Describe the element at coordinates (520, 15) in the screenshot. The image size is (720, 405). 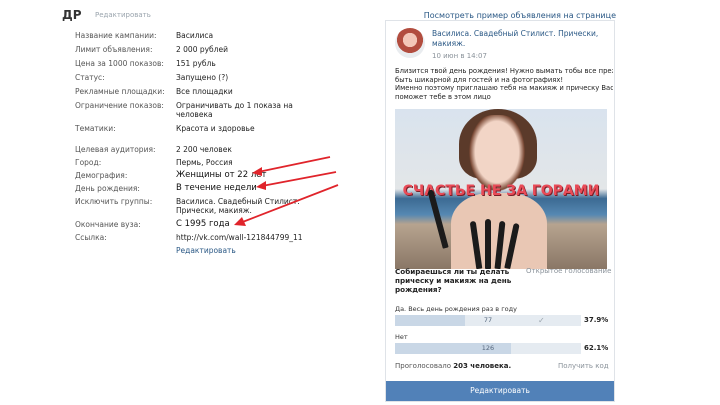
I see `preview-ad-link: Посмотреть пример объявления на странице` at that location.